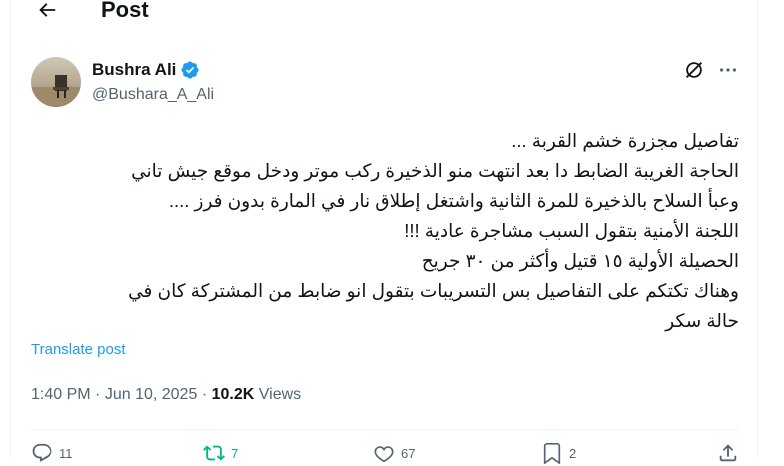  I want to click on reply-button: 11, so click(52, 453).